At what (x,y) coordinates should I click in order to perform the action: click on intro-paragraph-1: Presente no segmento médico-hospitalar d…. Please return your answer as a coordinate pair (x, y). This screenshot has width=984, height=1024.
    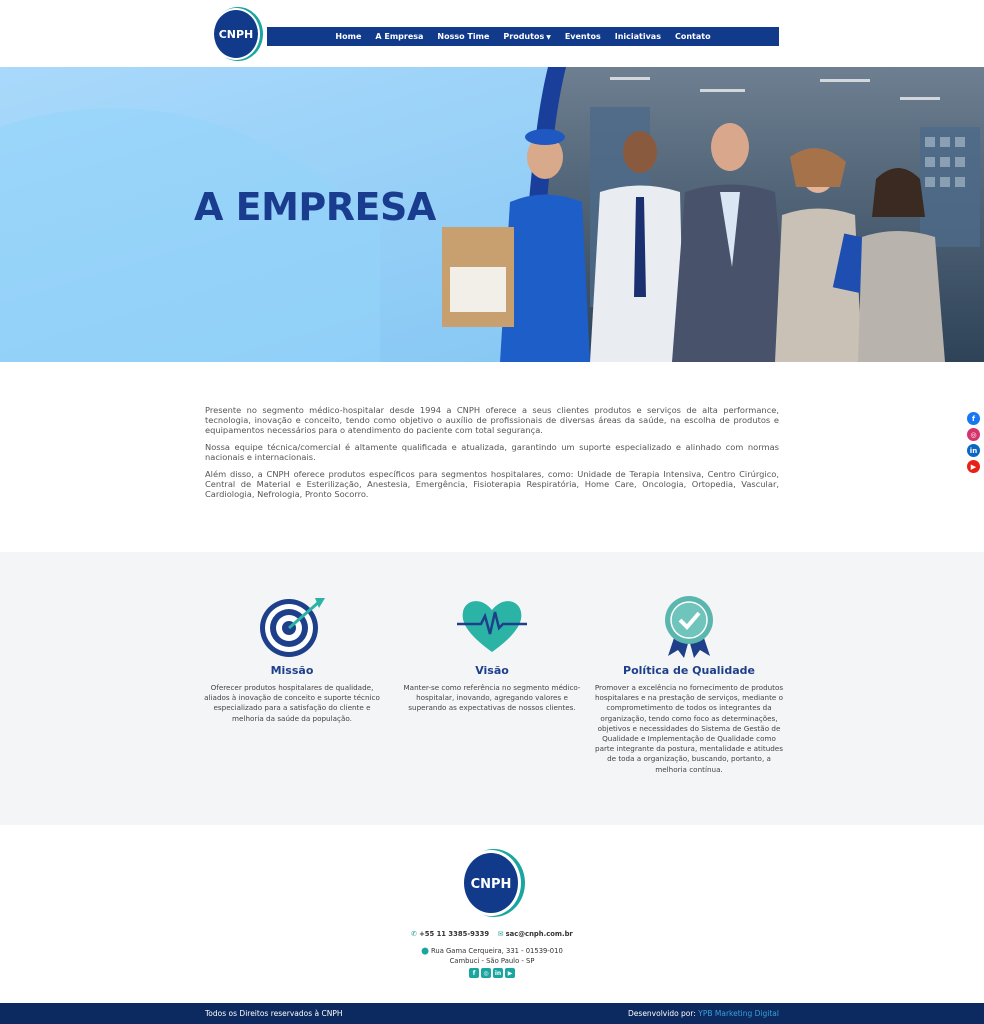
    Looking at the image, I should click on (492, 420).